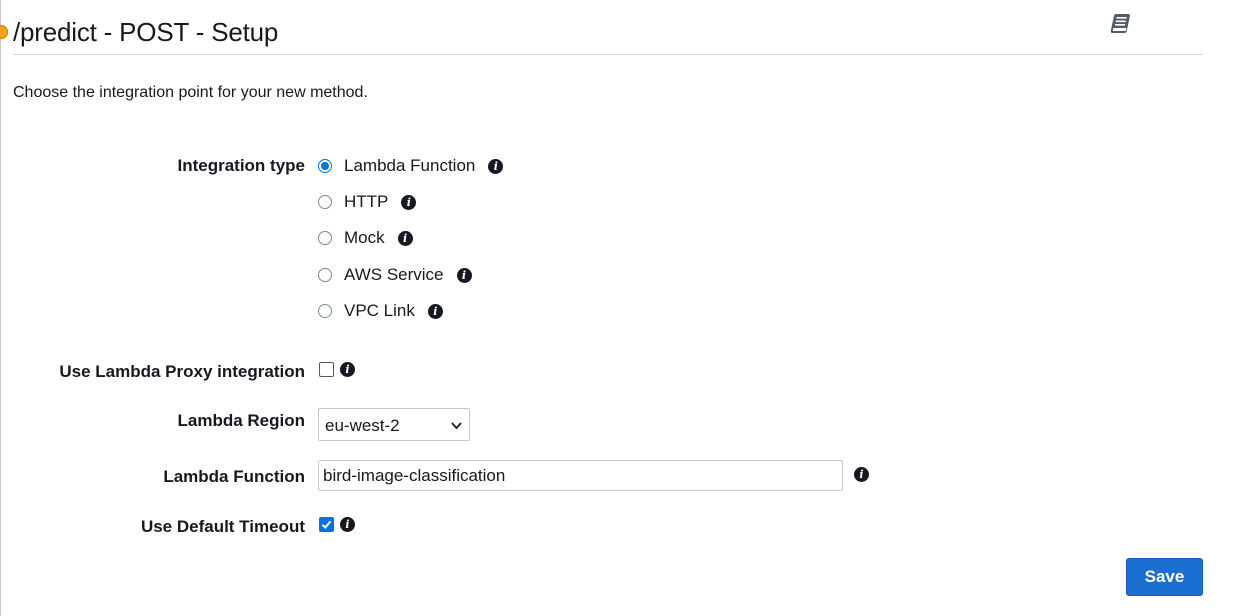 Image resolution: width=1234 pixels, height=616 pixels. I want to click on select-value: eu-west-2, so click(362, 425).